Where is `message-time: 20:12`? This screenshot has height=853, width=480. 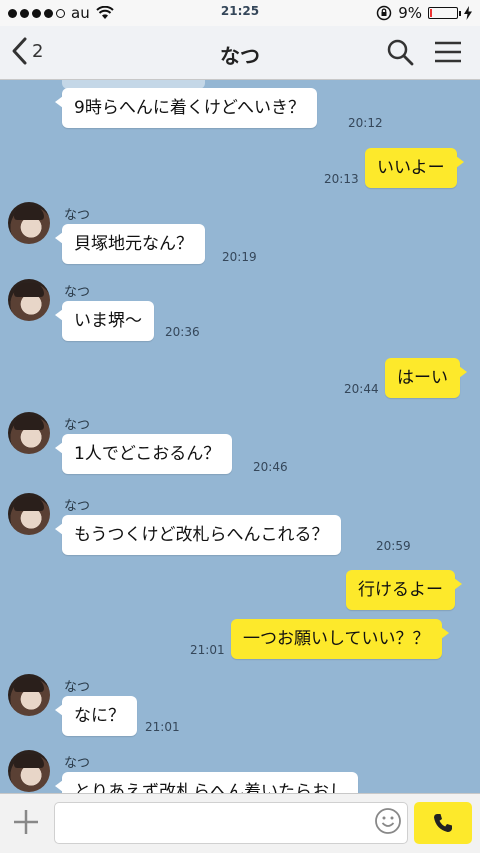 message-time: 20:12 is located at coordinates (365, 123).